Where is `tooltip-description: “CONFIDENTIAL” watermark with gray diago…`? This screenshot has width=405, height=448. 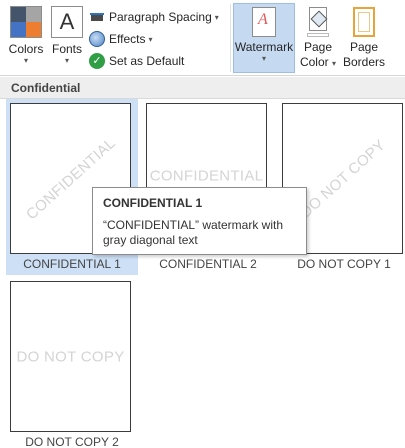 tooltip-description: “CONFIDENTIAL” watermark with gray diago… is located at coordinates (193, 232).